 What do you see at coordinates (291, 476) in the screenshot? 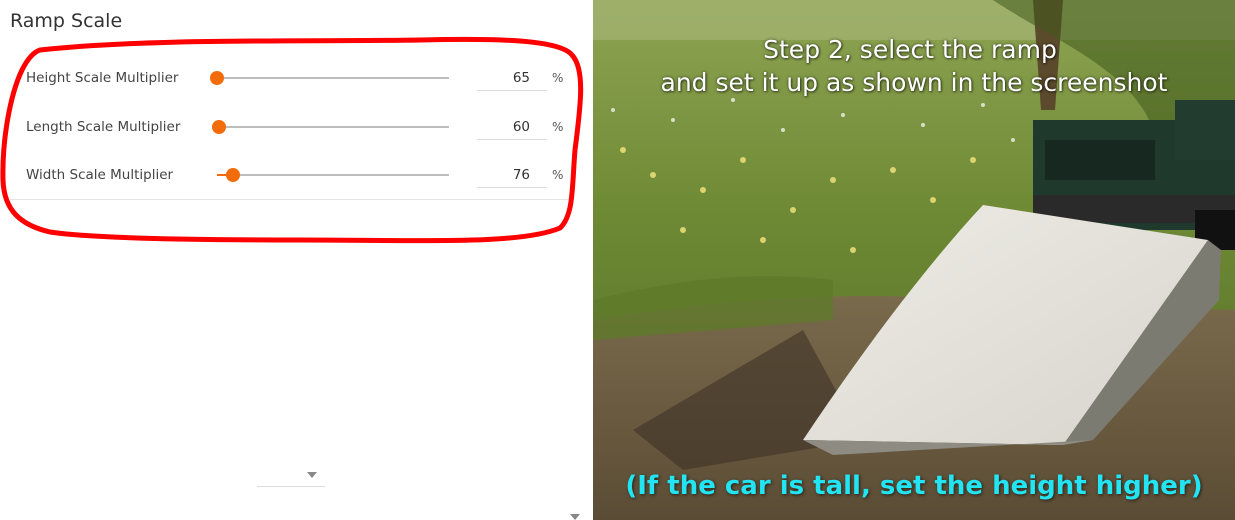
I see `dropdown-select` at bounding box center [291, 476].